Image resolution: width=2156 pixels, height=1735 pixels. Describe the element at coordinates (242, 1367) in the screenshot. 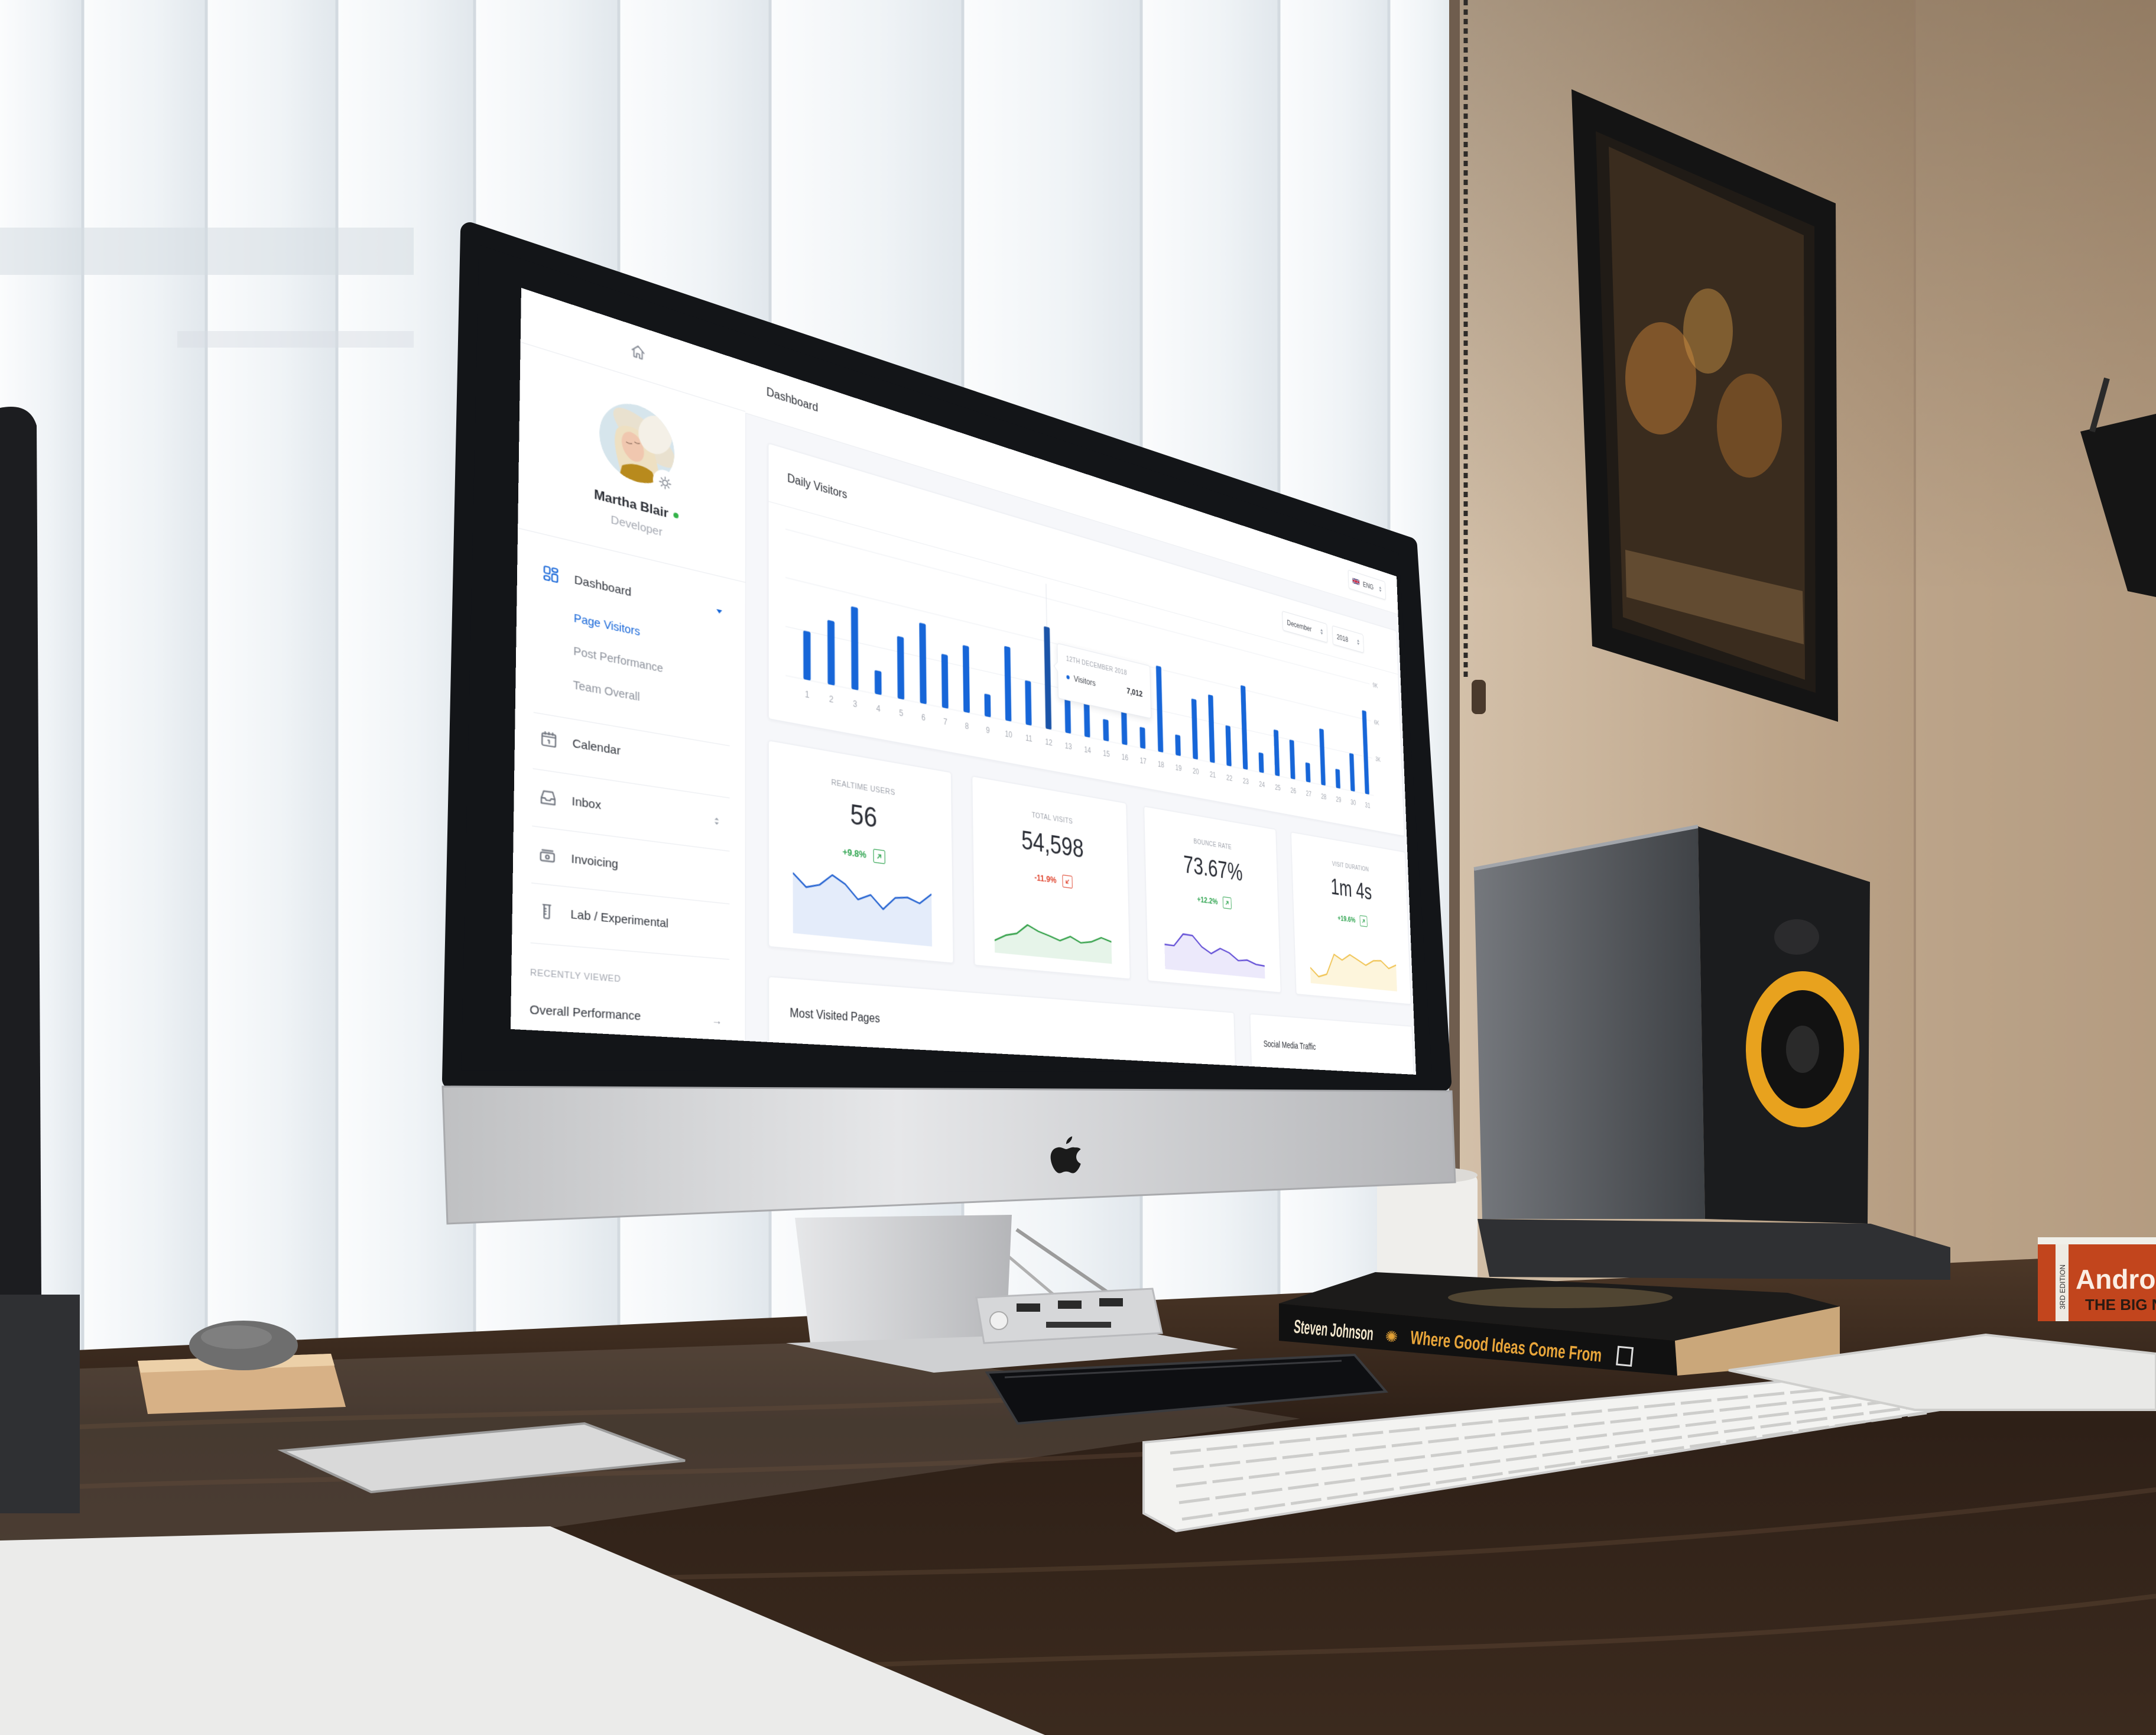

I see `wooden-coaster-with-stone` at that location.